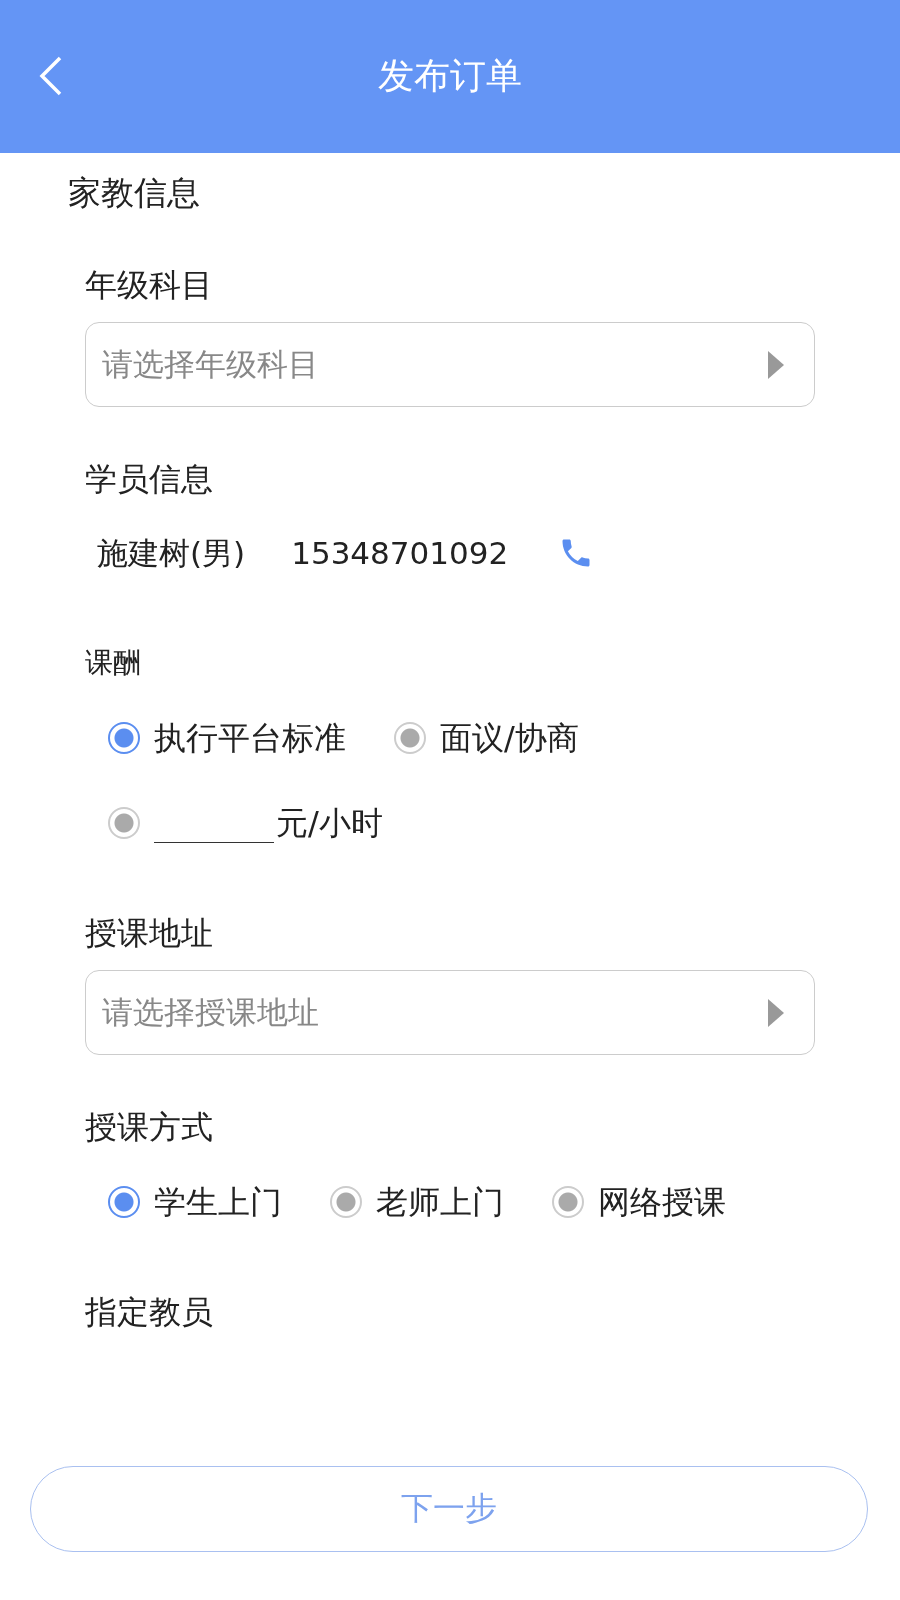 Image resolution: width=900 pixels, height=1600 pixels. What do you see at coordinates (450, 364) in the screenshot?
I see `select-field: 请选择年级科目` at bounding box center [450, 364].